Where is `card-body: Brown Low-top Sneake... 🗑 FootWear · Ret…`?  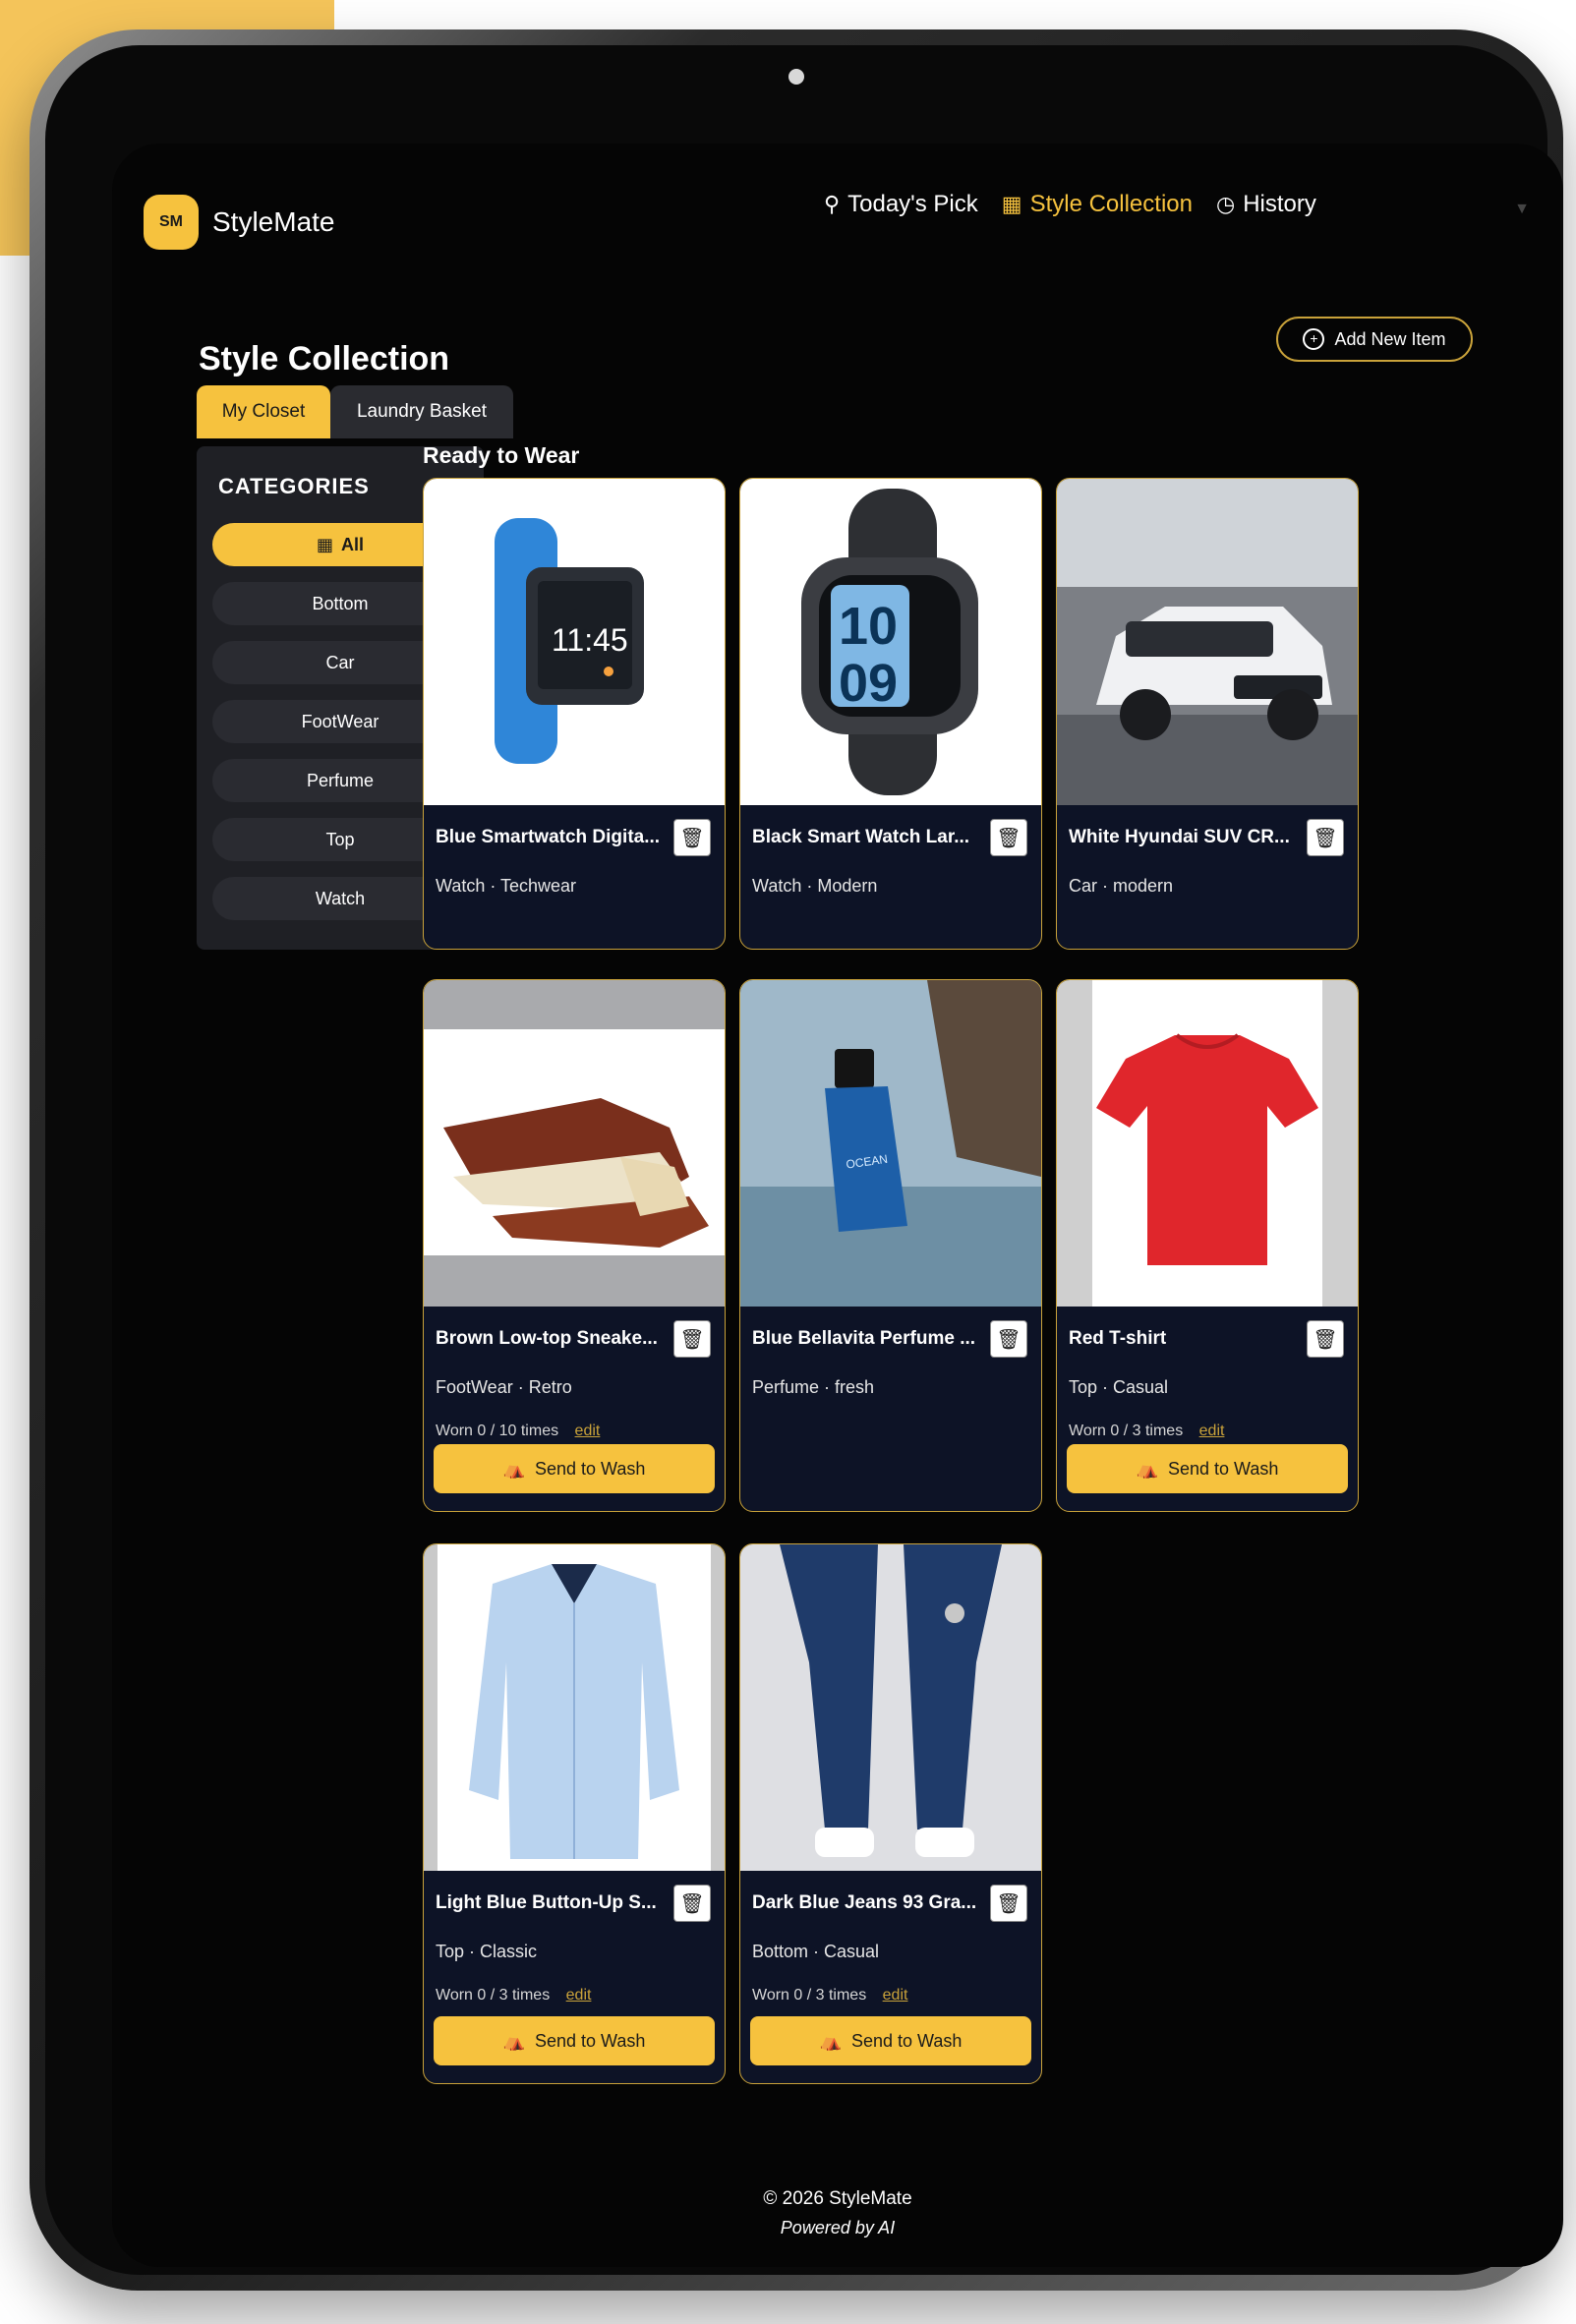 card-body: Brown Low-top Sneake... 🗑 FootWear · Ret… is located at coordinates (574, 1409).